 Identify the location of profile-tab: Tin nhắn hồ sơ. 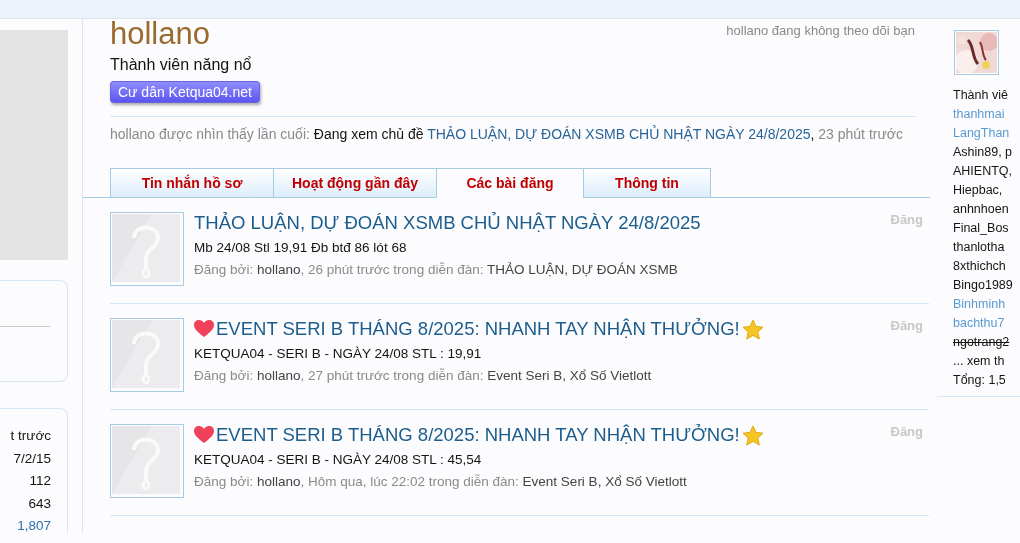
(191, 183).